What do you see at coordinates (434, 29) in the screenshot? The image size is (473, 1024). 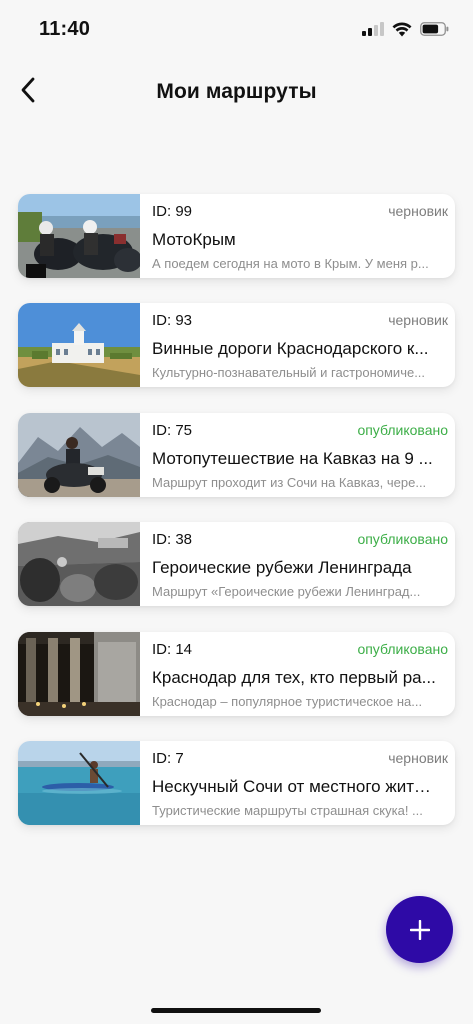 I see `battery-icon` at bounding box center [434, 29].